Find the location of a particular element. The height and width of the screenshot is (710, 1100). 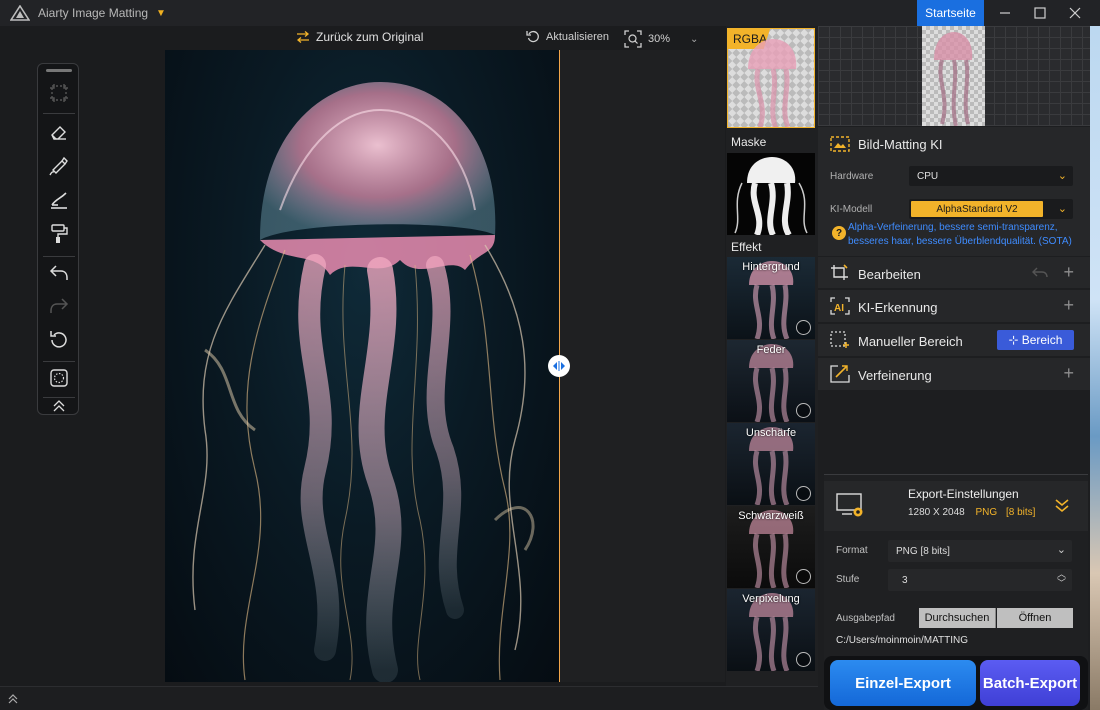

app-logo-icon is located at coordinates (20, 13).